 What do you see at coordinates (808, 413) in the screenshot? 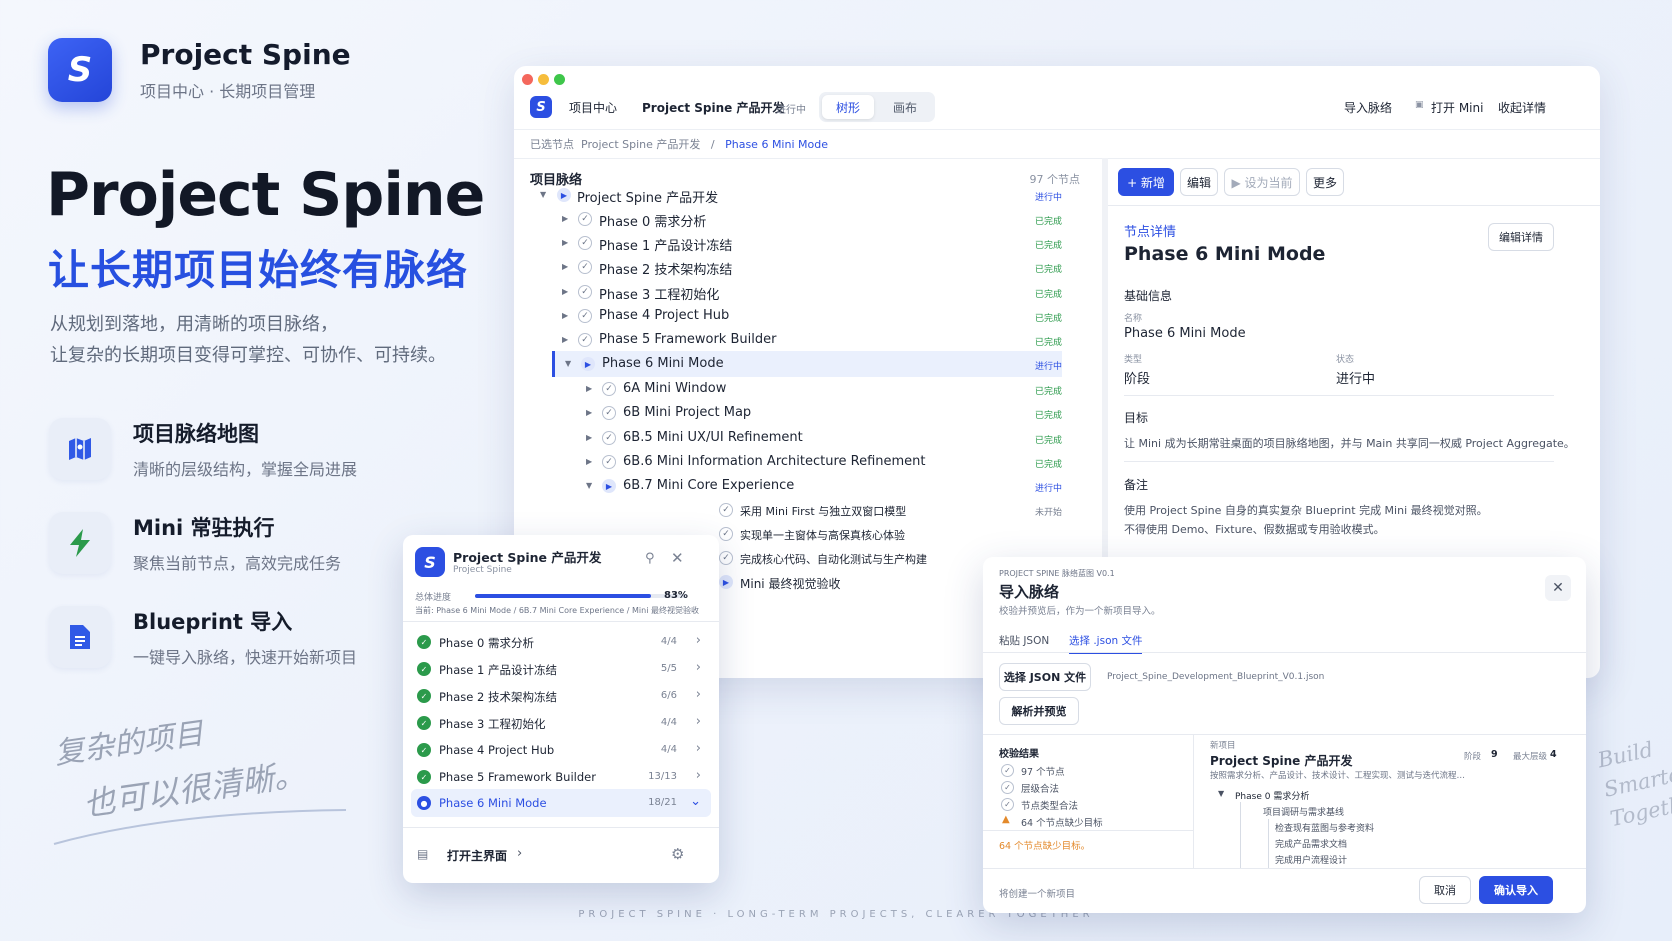
I see `tree-row: ▶ ✓ 6B Mini Project Map 已完成` at bounding box center [808, 413].